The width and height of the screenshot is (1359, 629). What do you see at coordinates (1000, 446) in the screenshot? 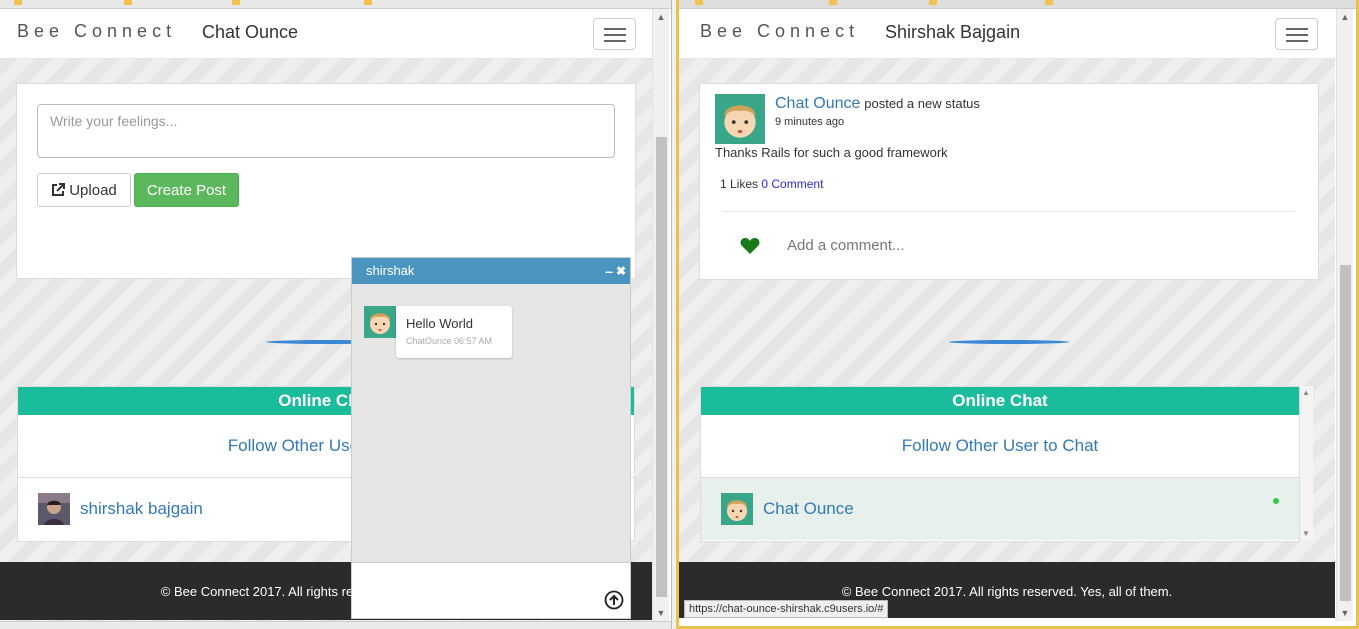
I see `follow-other-user-link: Follow Other User to Chat` at bounding box center [1000, 446].